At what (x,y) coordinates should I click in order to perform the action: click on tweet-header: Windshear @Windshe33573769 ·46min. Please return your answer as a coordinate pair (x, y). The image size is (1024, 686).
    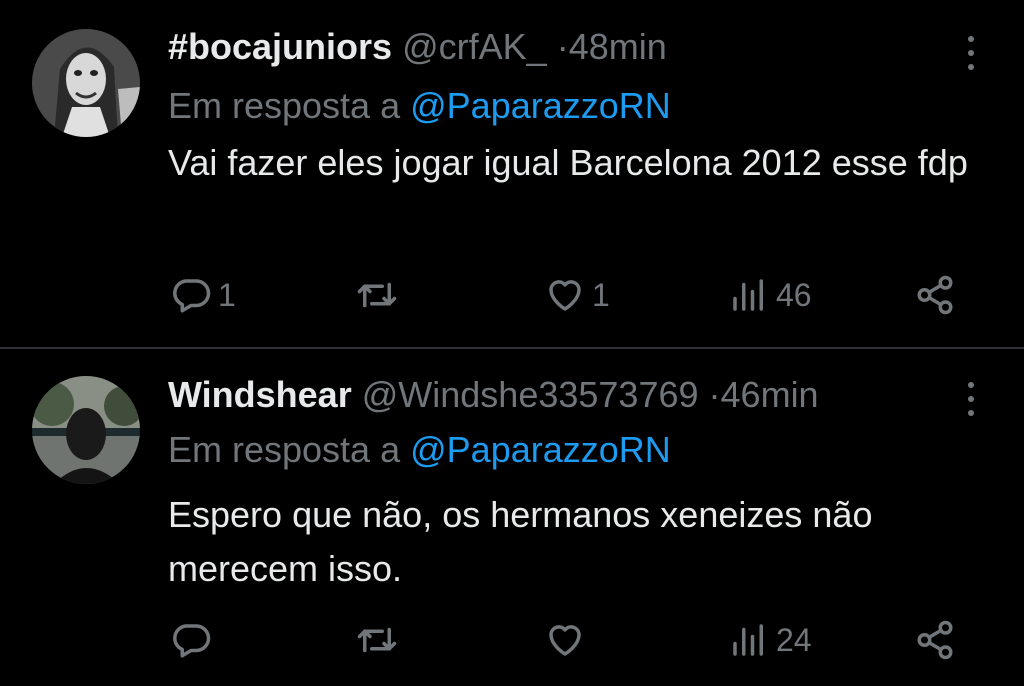
    Looking at the image, I should click on (493, 395).